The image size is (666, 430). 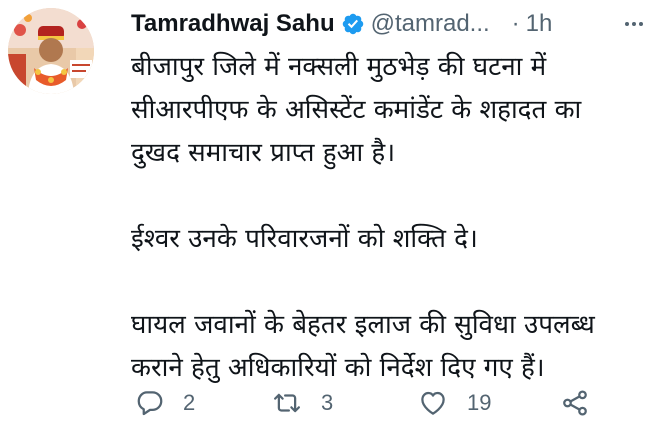 What do you see at coordinates (304, 239) in the screenshot?
I see `tweet-text-line: ईश्वर उनके परिवारजनों को शक्ति दे।` at bounding box center [304, 239].